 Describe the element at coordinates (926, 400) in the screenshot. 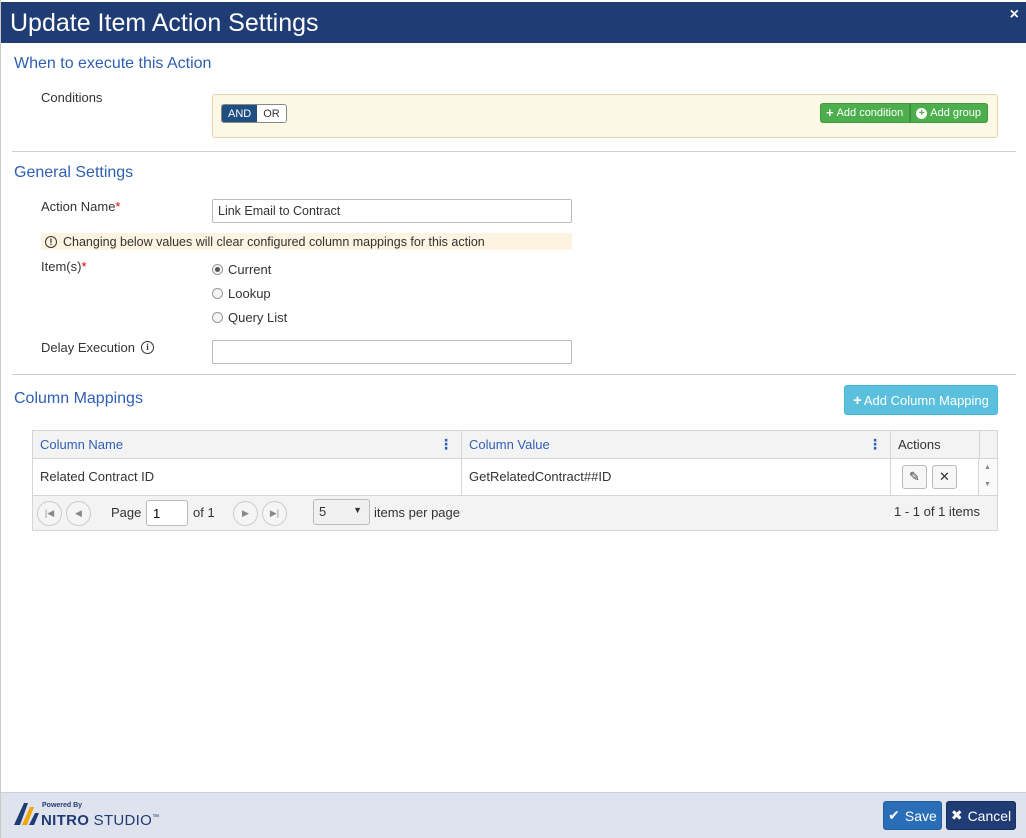

I see `add-column-mapping-label: Add Column Mapping` at that location.